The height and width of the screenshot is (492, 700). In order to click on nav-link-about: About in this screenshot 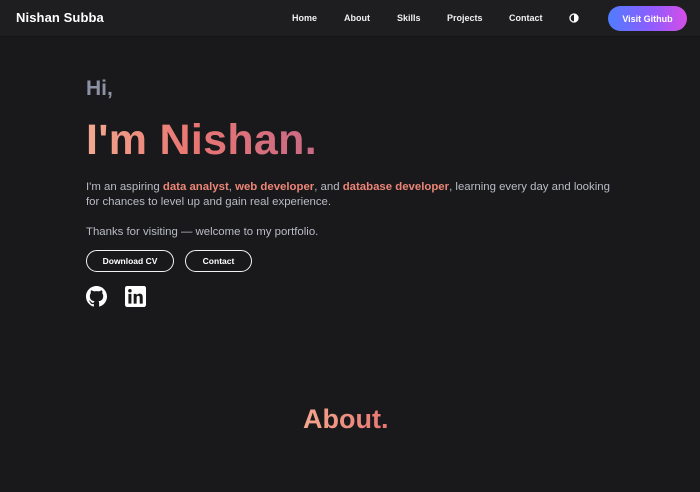, I will do `click(357, 18)`.